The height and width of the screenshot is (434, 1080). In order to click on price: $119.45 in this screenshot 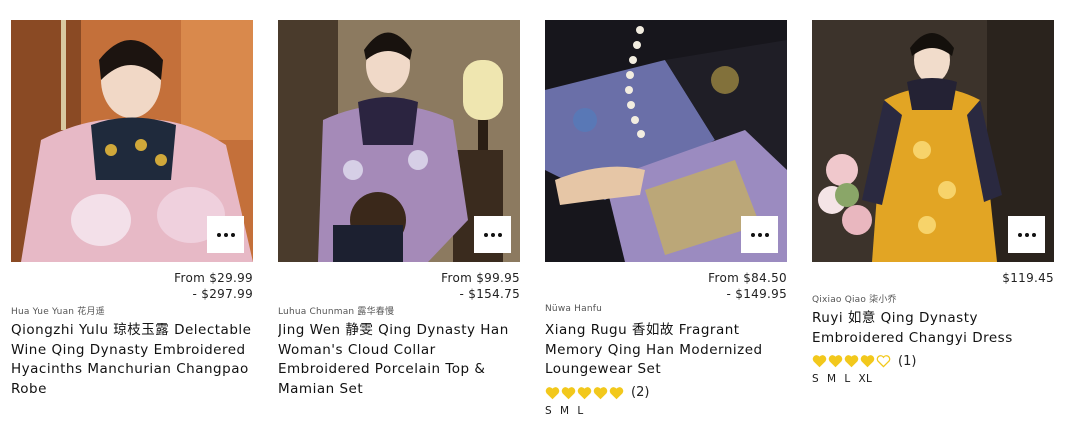, I will do `click(933, 278)`.